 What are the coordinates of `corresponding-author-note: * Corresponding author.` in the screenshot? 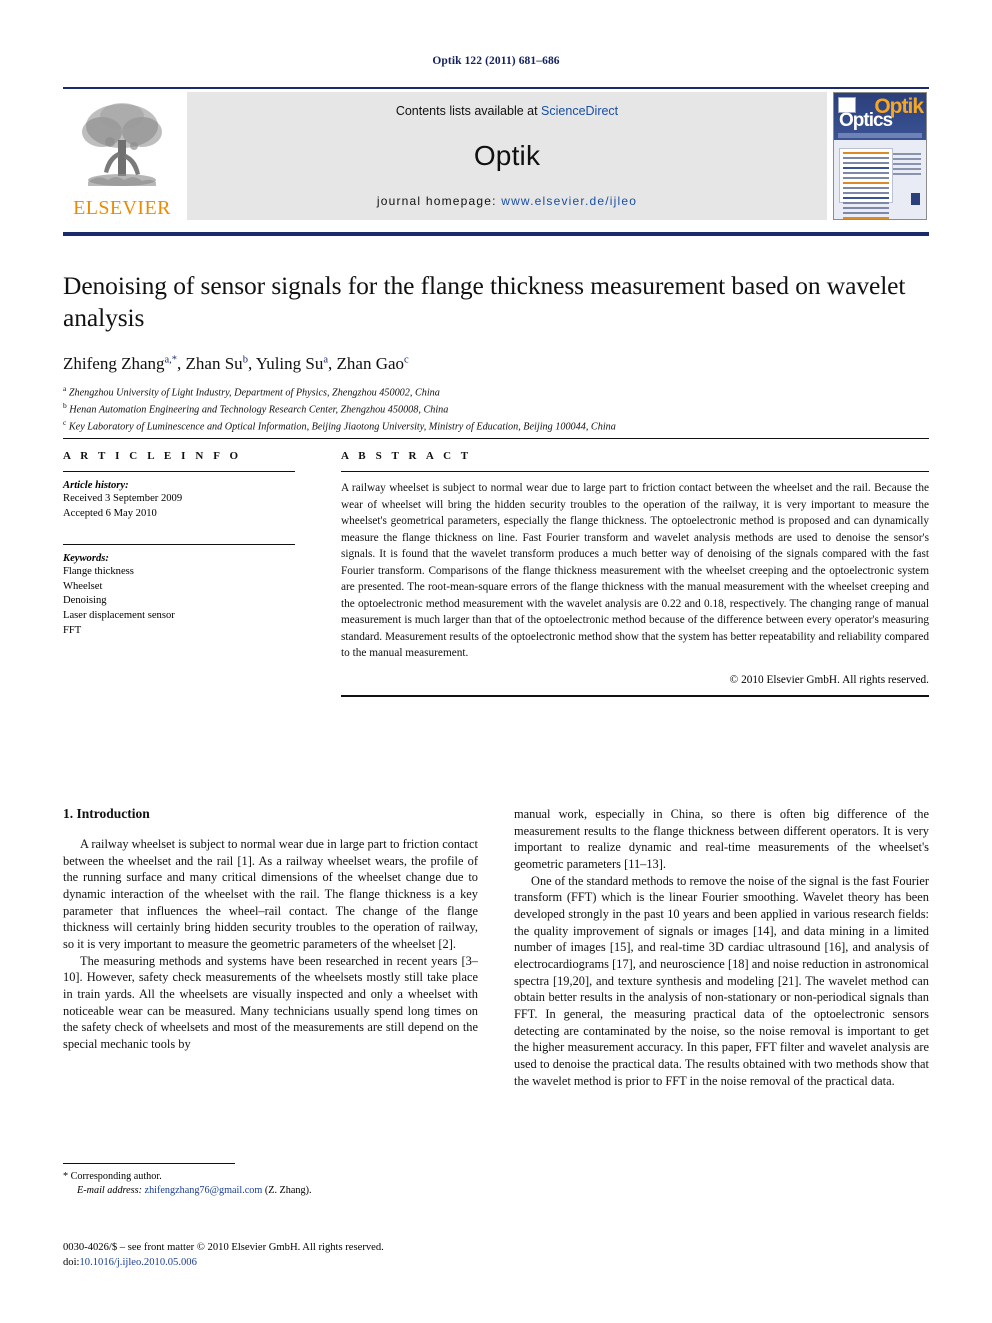 It's located at (112, 1176).